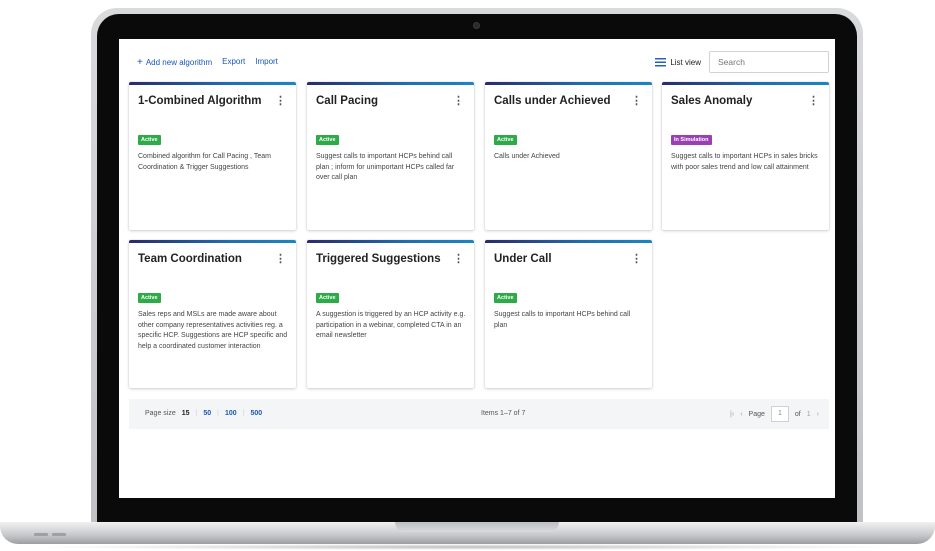 This screenshot has width=935, height=551. I want to click on page-size-option: 50, so click(207, 413).